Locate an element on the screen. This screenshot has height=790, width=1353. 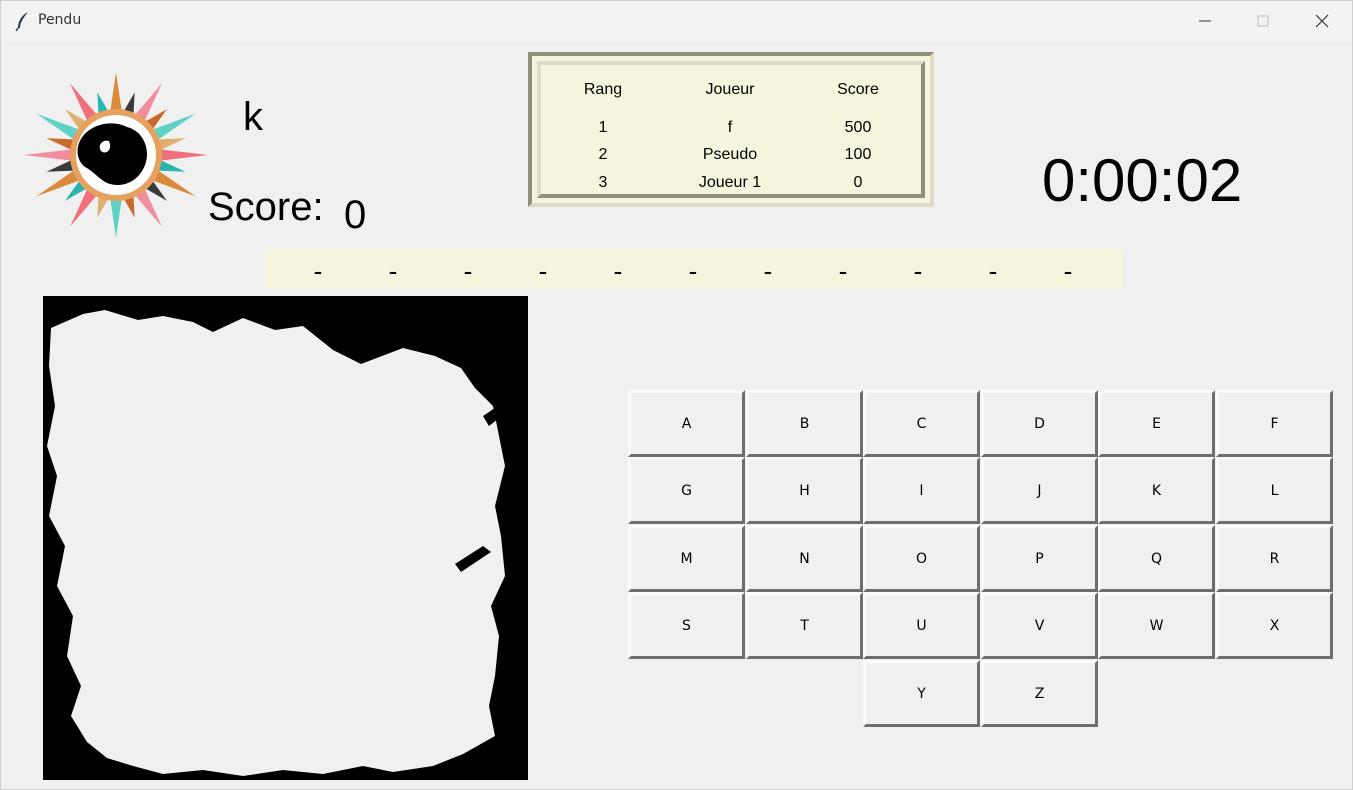
key-x: X is located at coordinates (1274, 625).